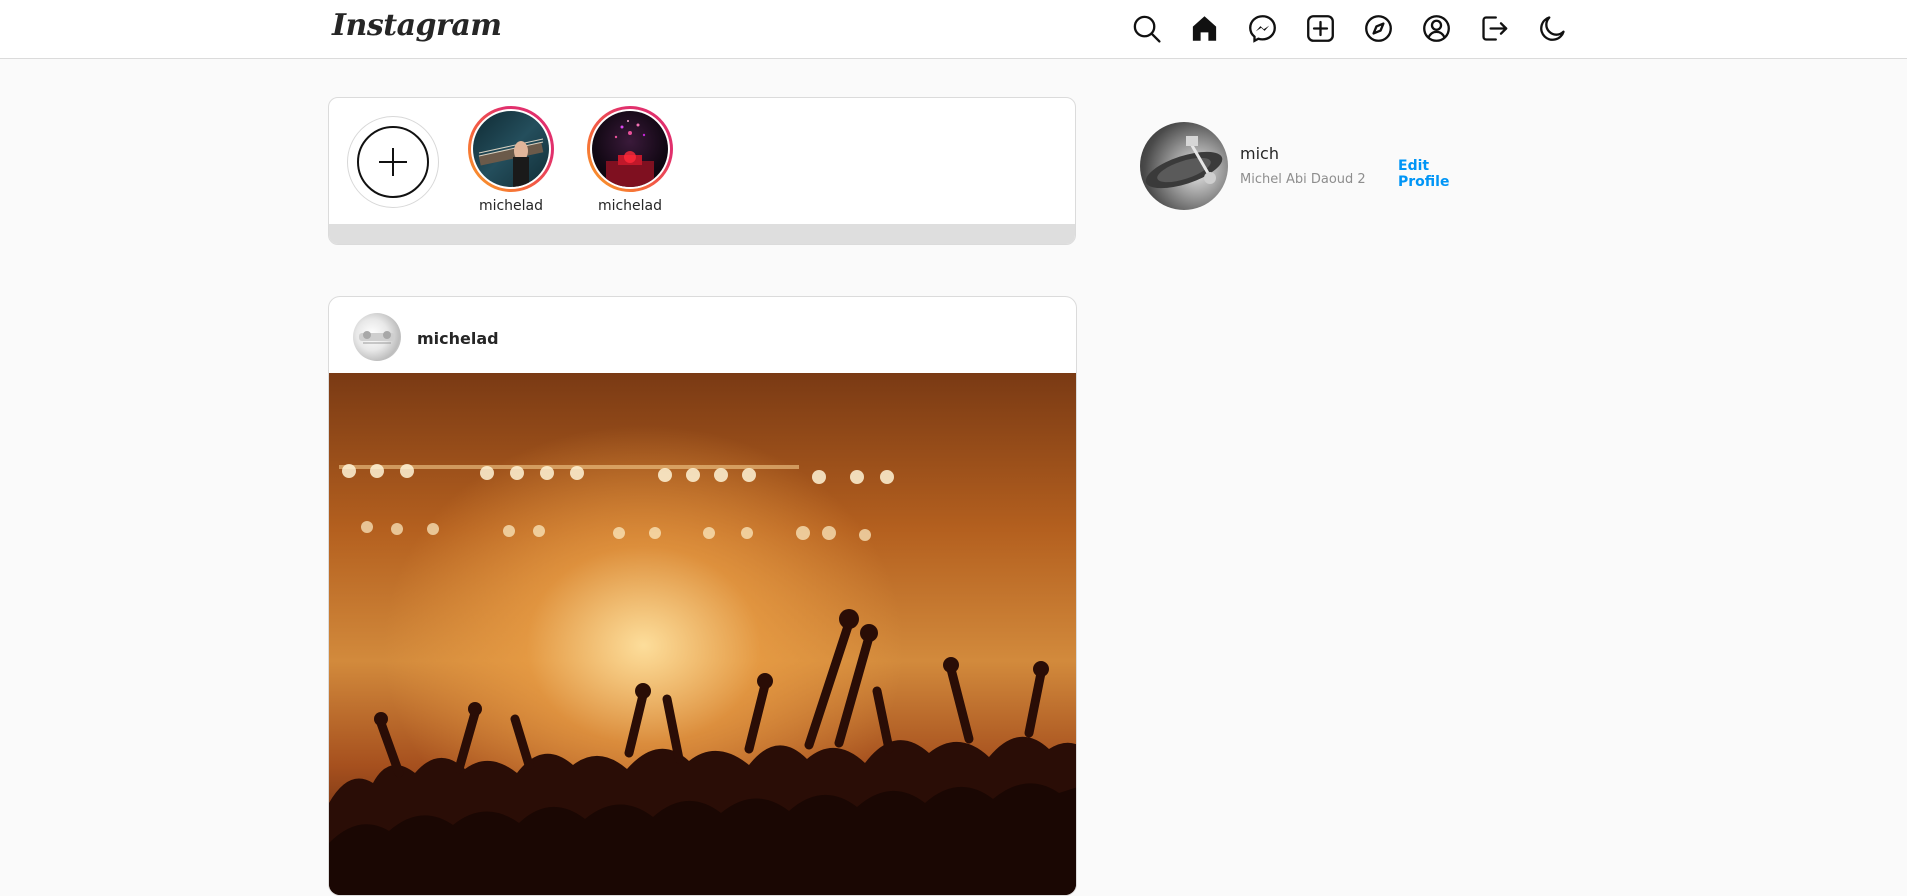  Describe the element at coordinates (417, 25) in the screenshot. I see `instagram-logo: Instagram` at that location.